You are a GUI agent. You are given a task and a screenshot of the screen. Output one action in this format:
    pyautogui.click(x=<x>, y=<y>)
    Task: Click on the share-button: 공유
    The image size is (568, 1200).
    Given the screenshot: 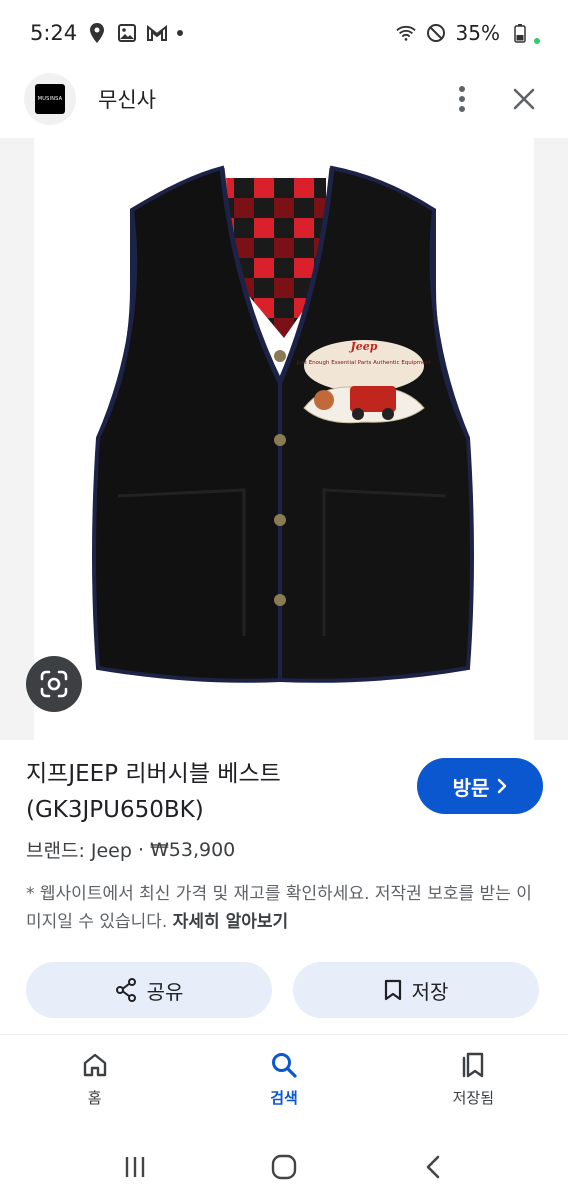 What is the action you would take?
    pyautogui.click(x=149, y=990)
    